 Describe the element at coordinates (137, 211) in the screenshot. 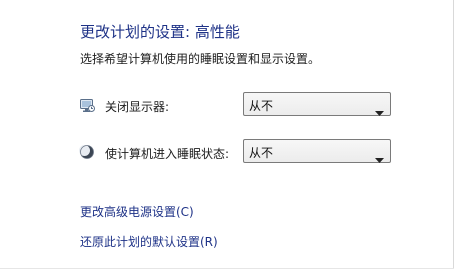

I see `advanced-power-settings-link: 更改高级电源设置(C)` at that location.